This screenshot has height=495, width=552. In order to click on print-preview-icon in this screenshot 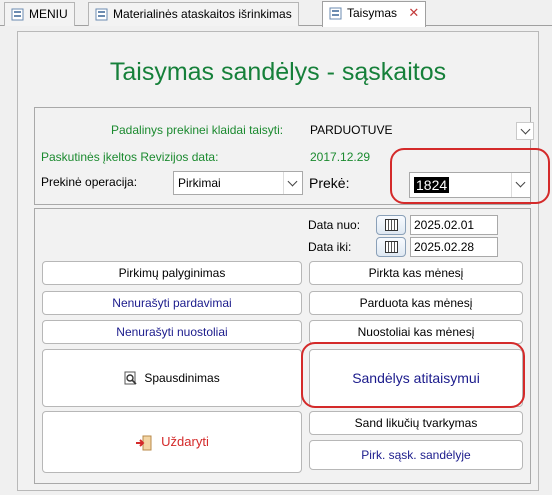, I will do `click(130, 378)`.